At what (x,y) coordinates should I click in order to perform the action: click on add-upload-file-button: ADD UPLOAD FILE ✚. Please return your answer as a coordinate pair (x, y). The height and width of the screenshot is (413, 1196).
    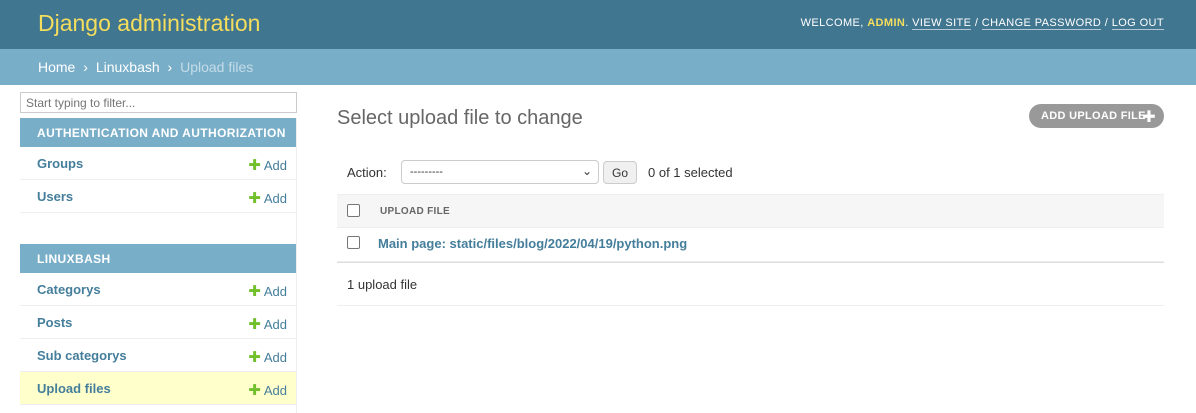
    Looking at the image, I should click on (1096, 116).